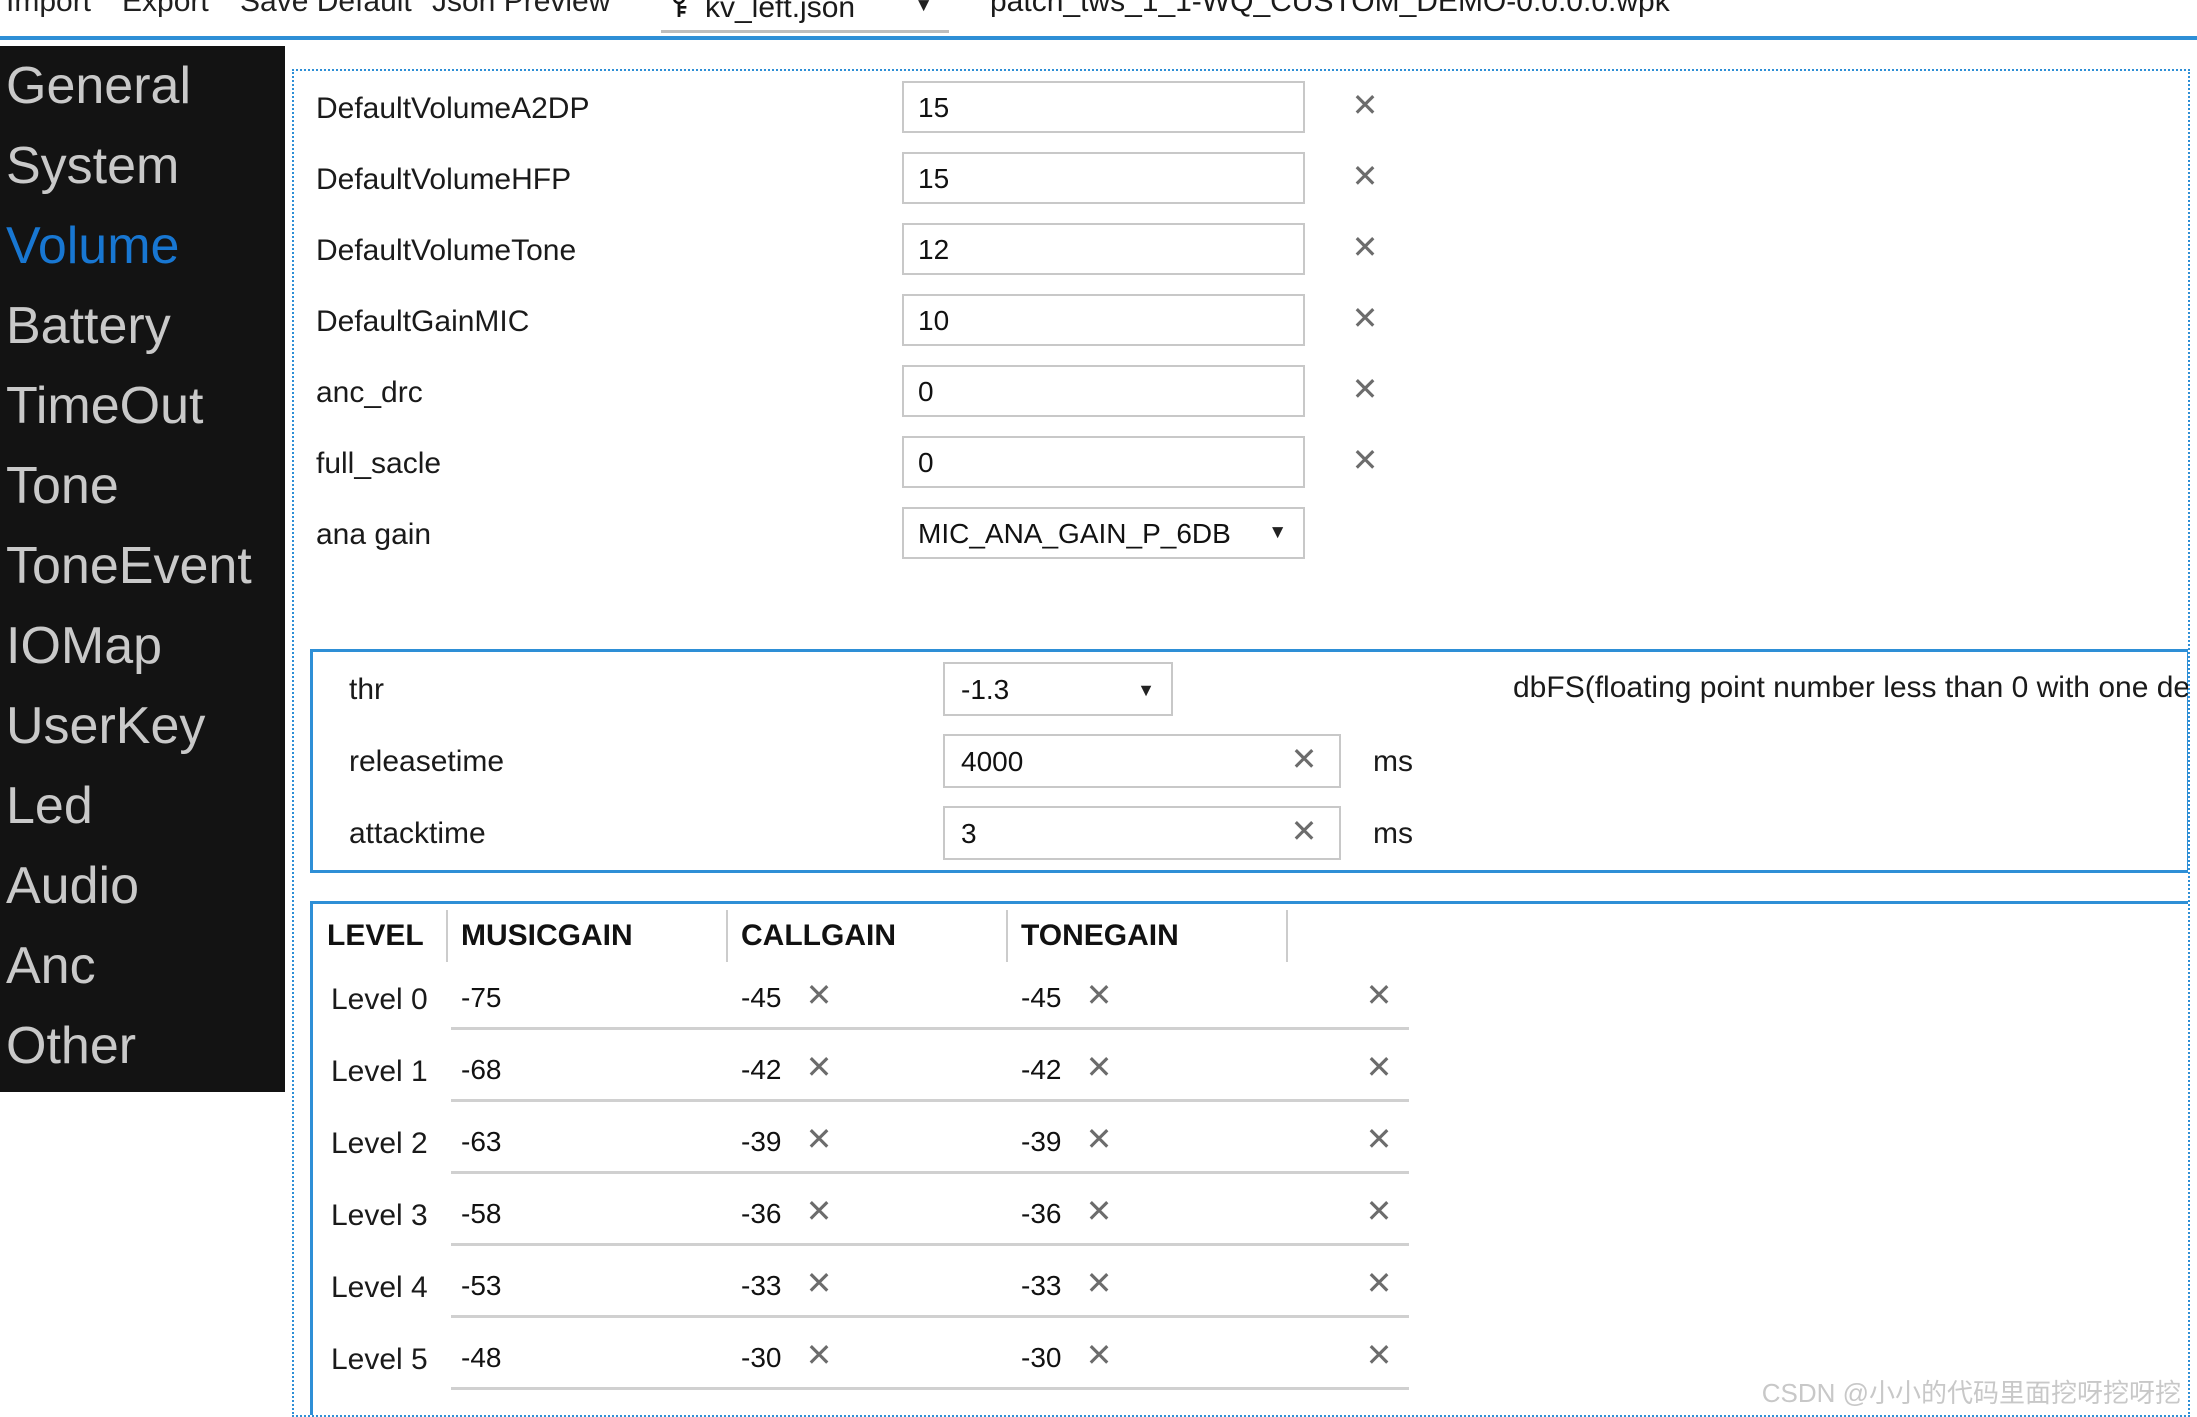 The height and width of the screenshot is (1417, 2197). I want to click on tonegain-input: -33 ✕, so click(1210, 1289).